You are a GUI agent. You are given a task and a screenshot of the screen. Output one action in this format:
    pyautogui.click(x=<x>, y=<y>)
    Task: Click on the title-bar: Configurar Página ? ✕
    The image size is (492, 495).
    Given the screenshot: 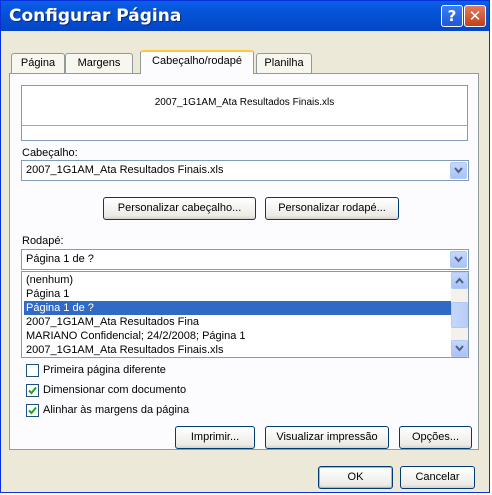 What is the action you would take?
    pyautogui.click(x=245, y=16)
    